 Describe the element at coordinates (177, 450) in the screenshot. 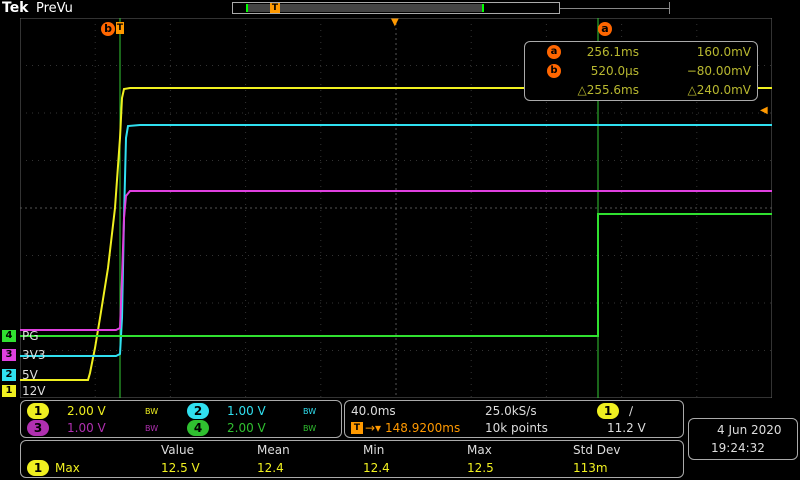

I see `meas-header-value: Value` at that location.